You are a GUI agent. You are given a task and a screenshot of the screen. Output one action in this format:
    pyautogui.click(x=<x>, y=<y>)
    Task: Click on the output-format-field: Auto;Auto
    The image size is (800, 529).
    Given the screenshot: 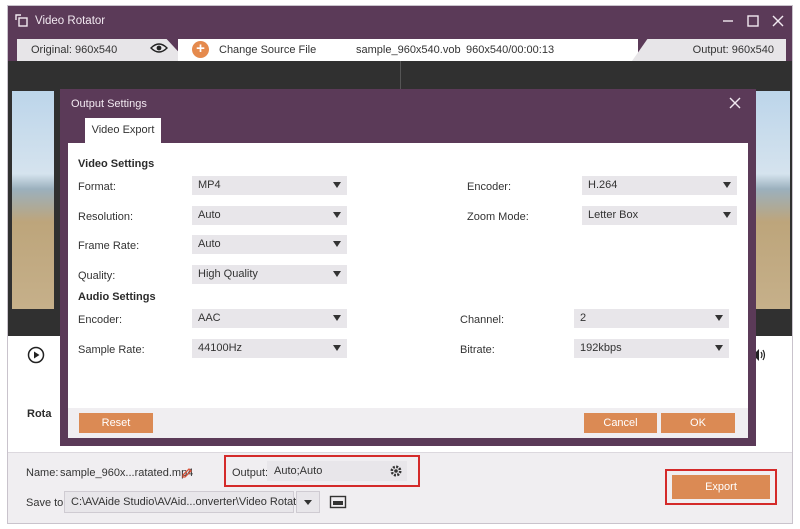 What is the action you would take?
    pyautogui.click(x=337, y=471)
    